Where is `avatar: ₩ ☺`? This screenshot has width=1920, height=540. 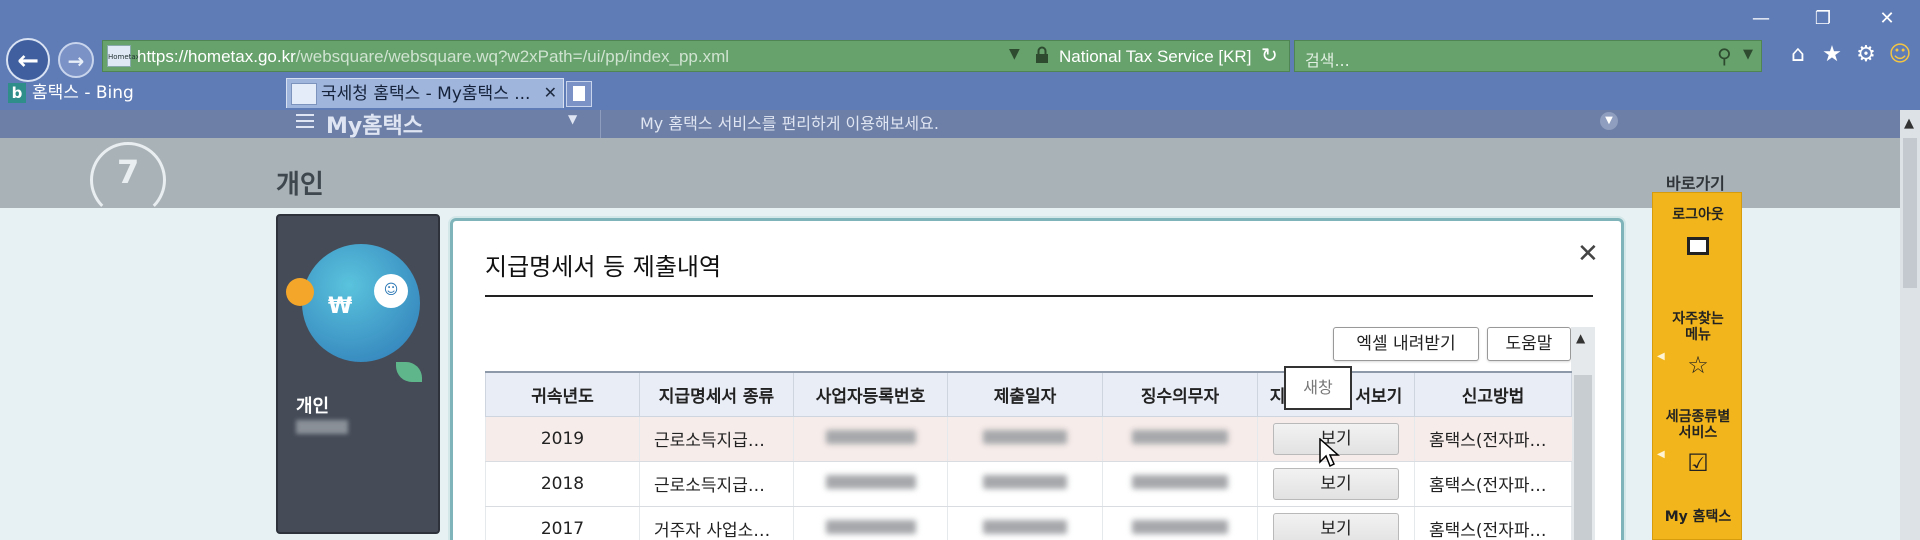
avatar: ₩ ☺ is located at coordinates (361, 303).